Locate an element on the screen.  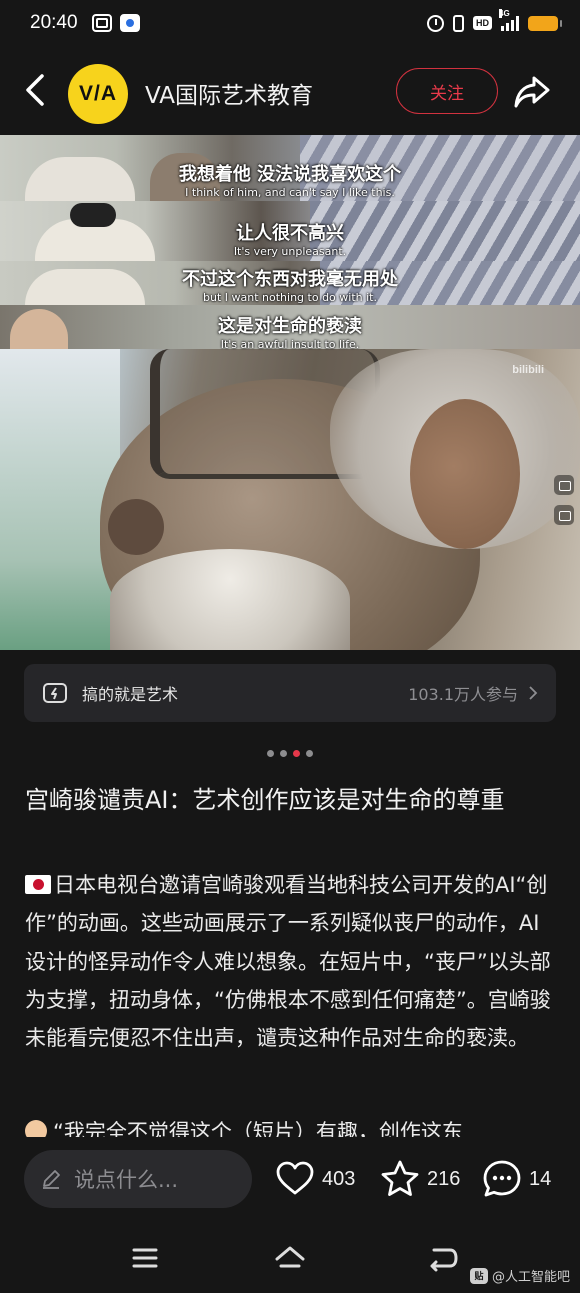
subtitle-cn: 这是对生命的亵渎 is located at coordinates (290, 326).